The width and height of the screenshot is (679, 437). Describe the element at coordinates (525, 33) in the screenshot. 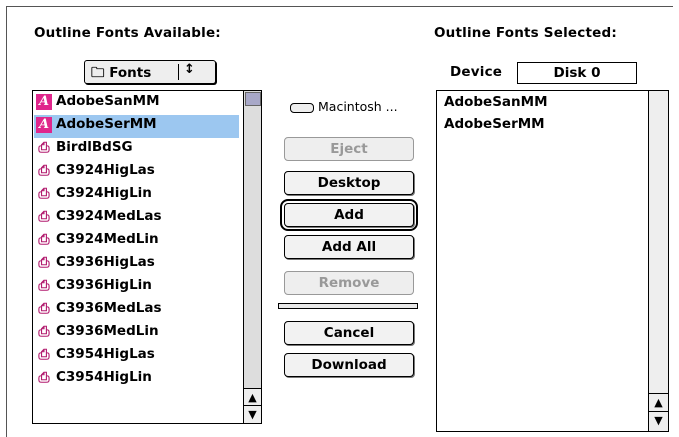

I see `selected-fonts-label: Outline Fonts Selected:` at that location.